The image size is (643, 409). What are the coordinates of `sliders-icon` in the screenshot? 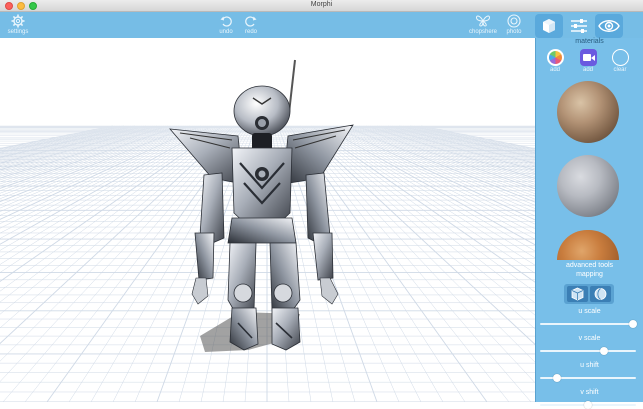 It's located at (579, 26).